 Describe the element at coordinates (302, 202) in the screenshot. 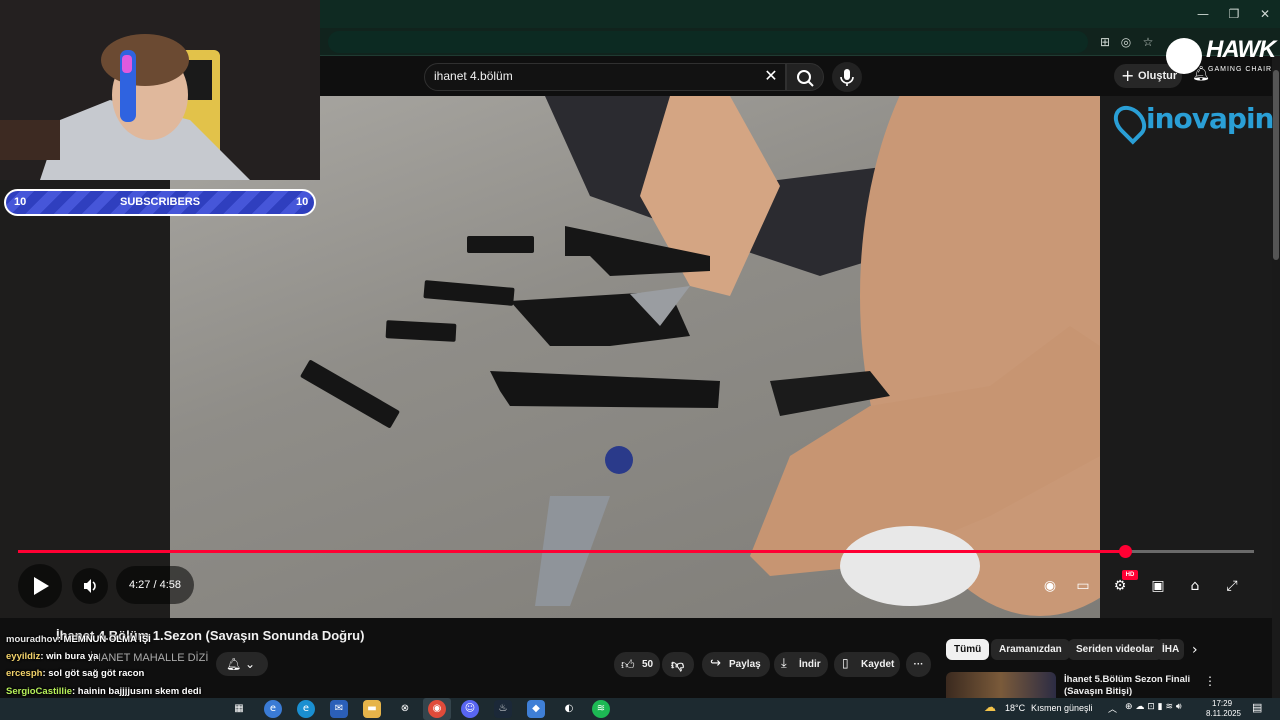

I see `subscriber-count-right: 10` at that location.